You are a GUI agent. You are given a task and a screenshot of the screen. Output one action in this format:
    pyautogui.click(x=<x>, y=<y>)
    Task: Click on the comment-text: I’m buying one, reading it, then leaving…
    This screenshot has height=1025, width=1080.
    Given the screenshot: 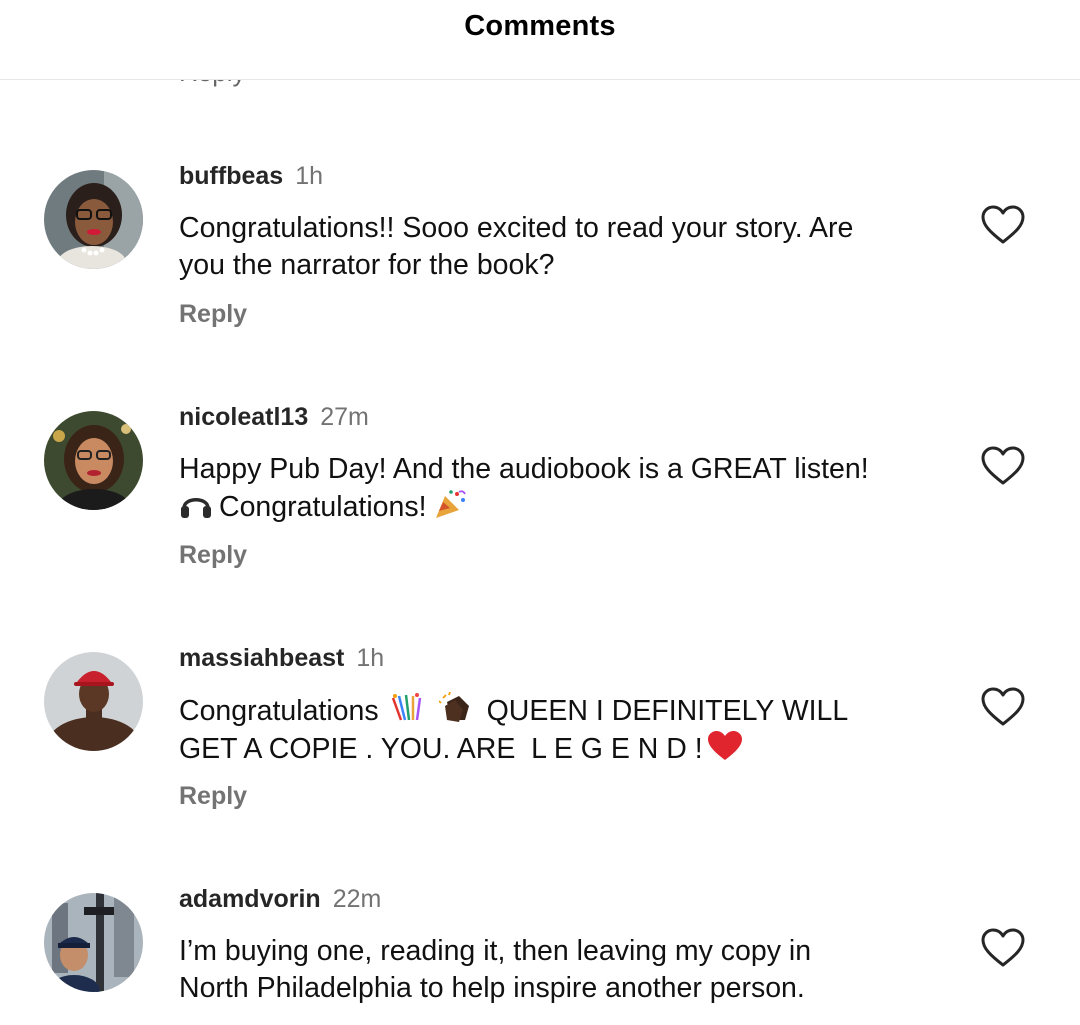 What is the action you would take?
    pyautogui.click(x=559, y=970)
    